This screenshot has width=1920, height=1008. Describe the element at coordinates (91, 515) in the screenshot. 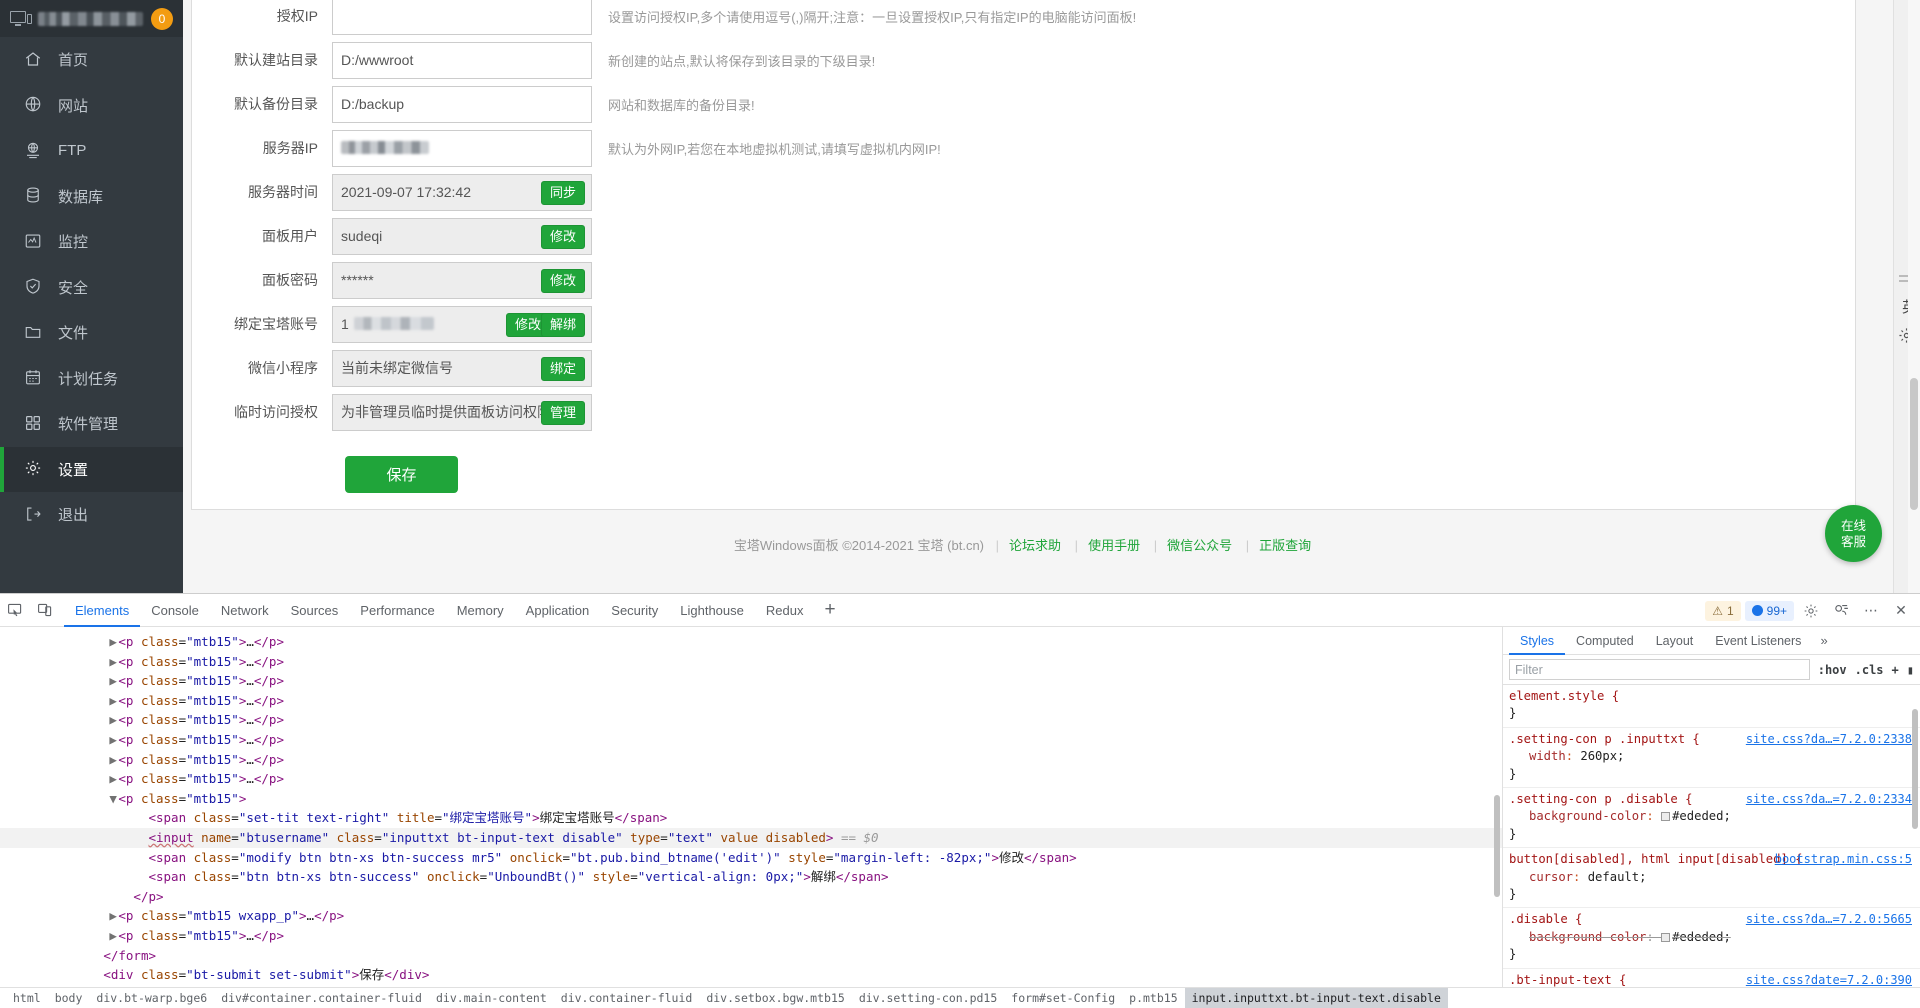

I see `sidebar-item-11: 退出` at that location.